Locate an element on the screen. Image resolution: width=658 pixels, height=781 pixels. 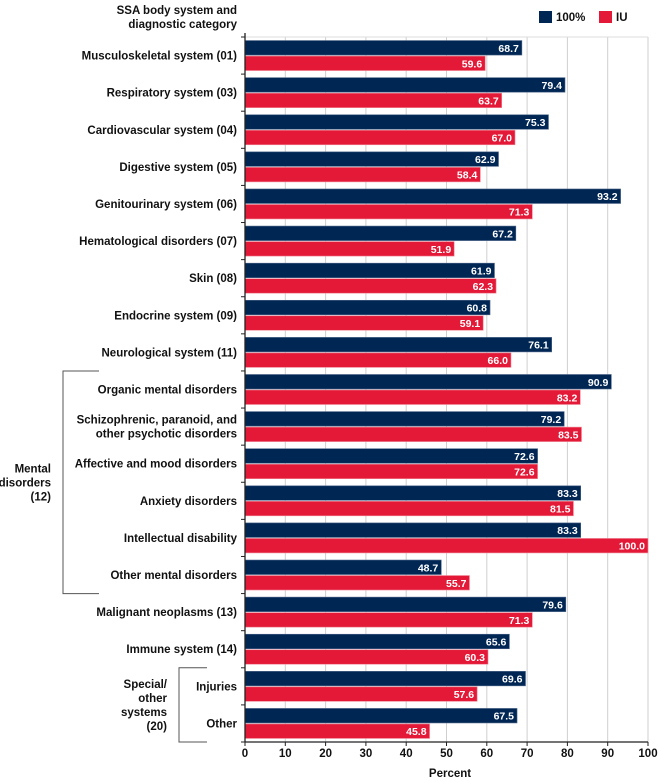
group-label: (20) is located at coordinates (157, 727).